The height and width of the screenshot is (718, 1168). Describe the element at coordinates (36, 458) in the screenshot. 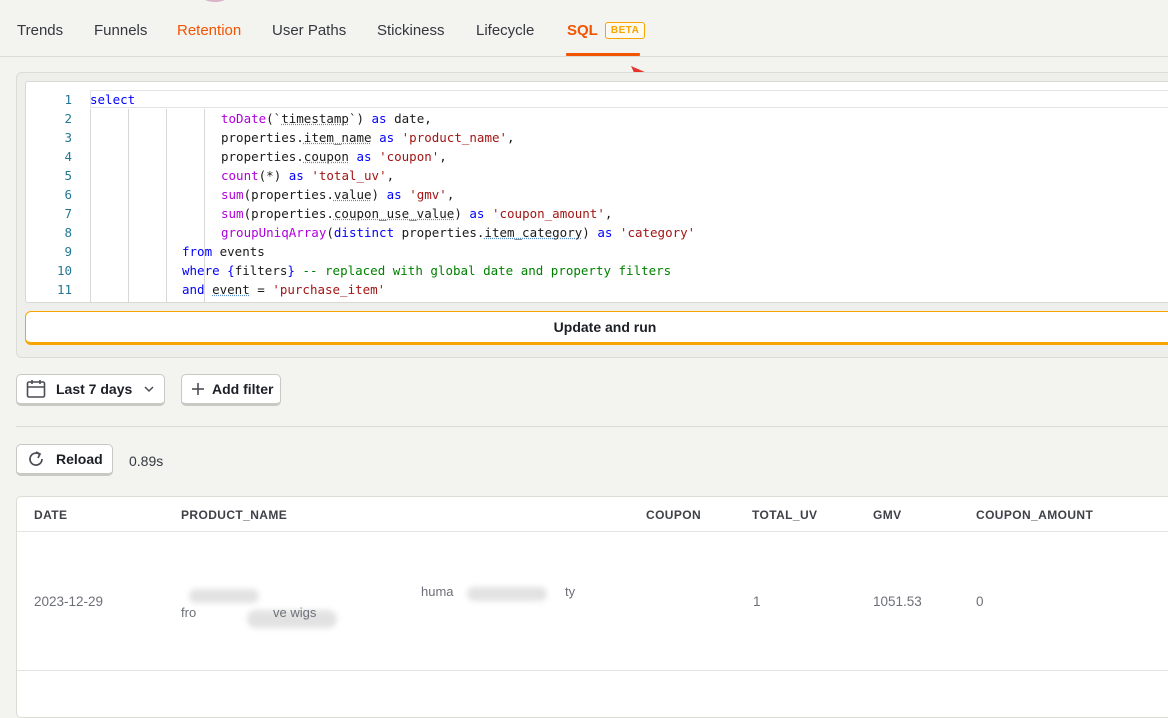

I see `refresh-icon` at that location.